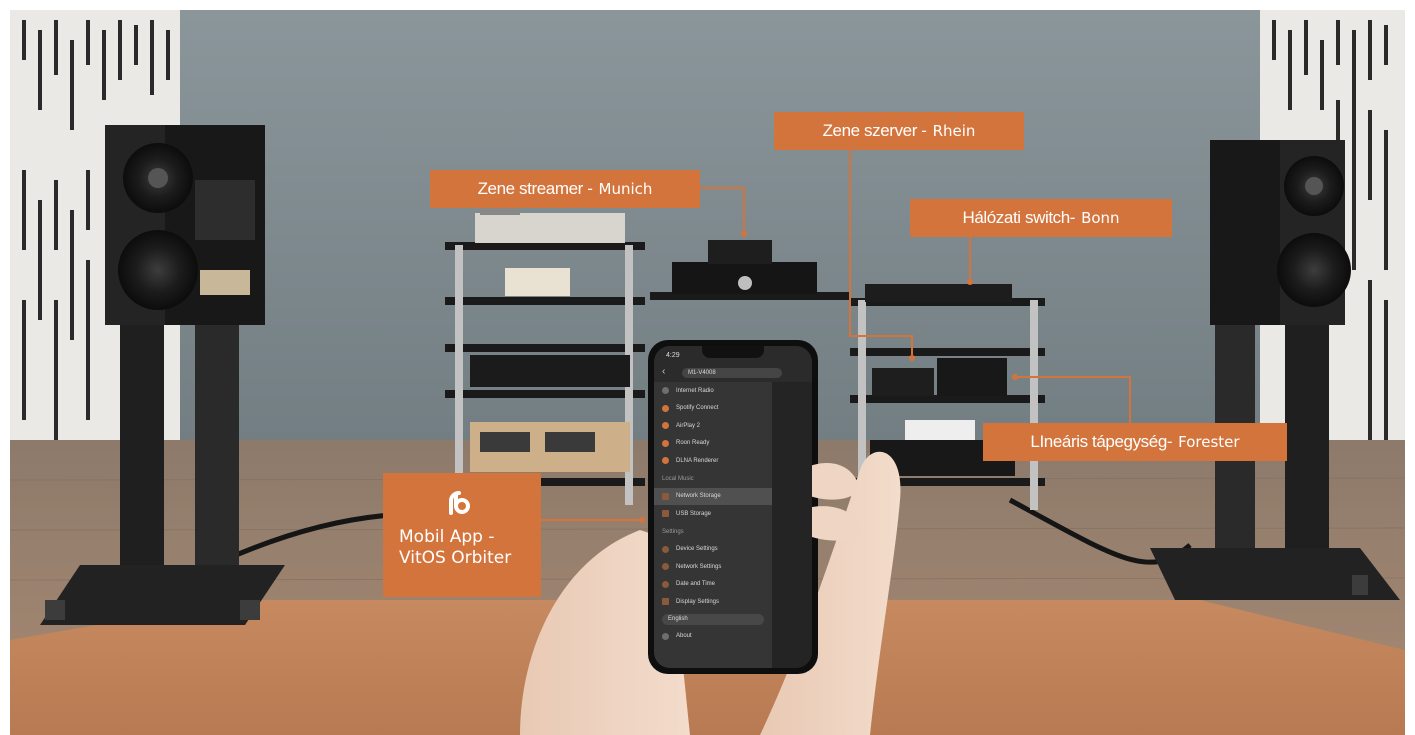  What do you see at coordinates (713, 619) in the screenshot?
I see `language-select: English` at bounding box center [713, 619].